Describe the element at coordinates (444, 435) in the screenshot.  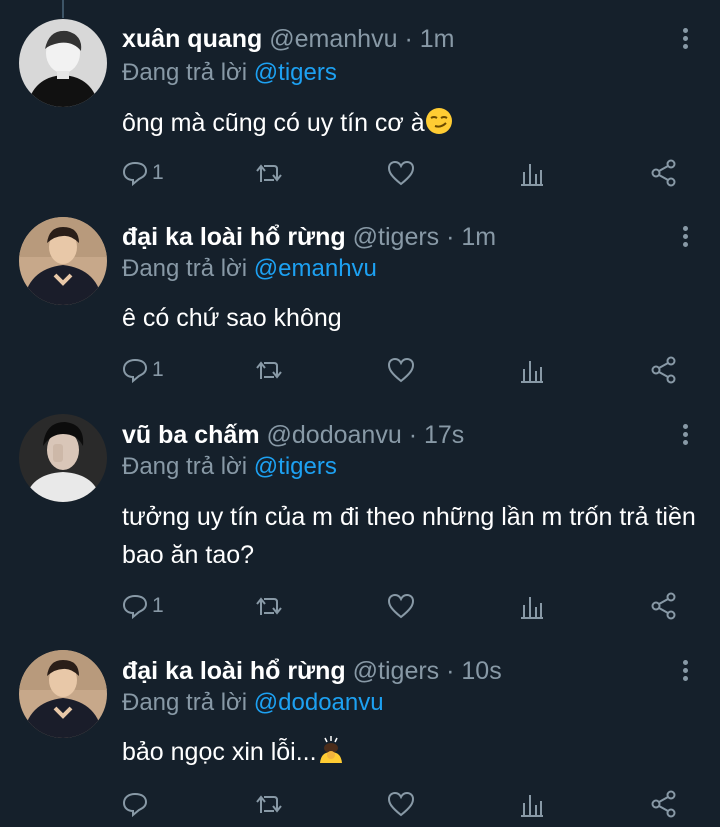
I see `timestamp: 17s` at that location.